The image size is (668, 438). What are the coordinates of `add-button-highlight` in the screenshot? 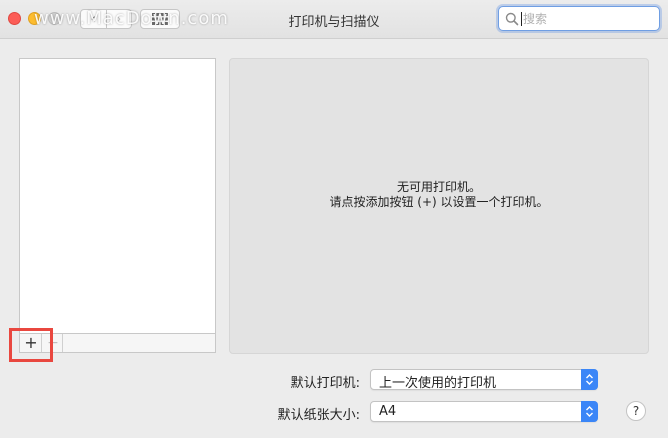 It's located at (31, 345).